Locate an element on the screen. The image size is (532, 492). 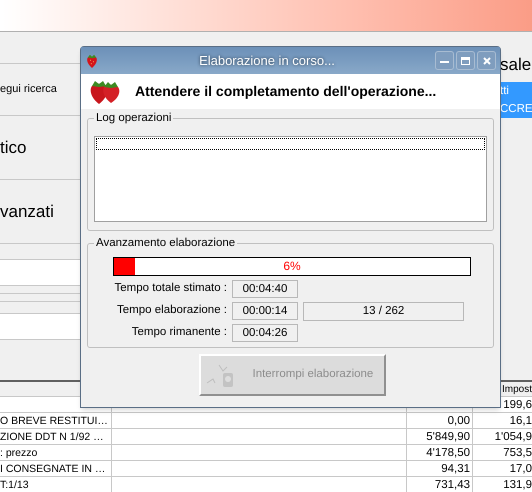
table-cell: 4'178,50 is located at coordinates (448, 453).